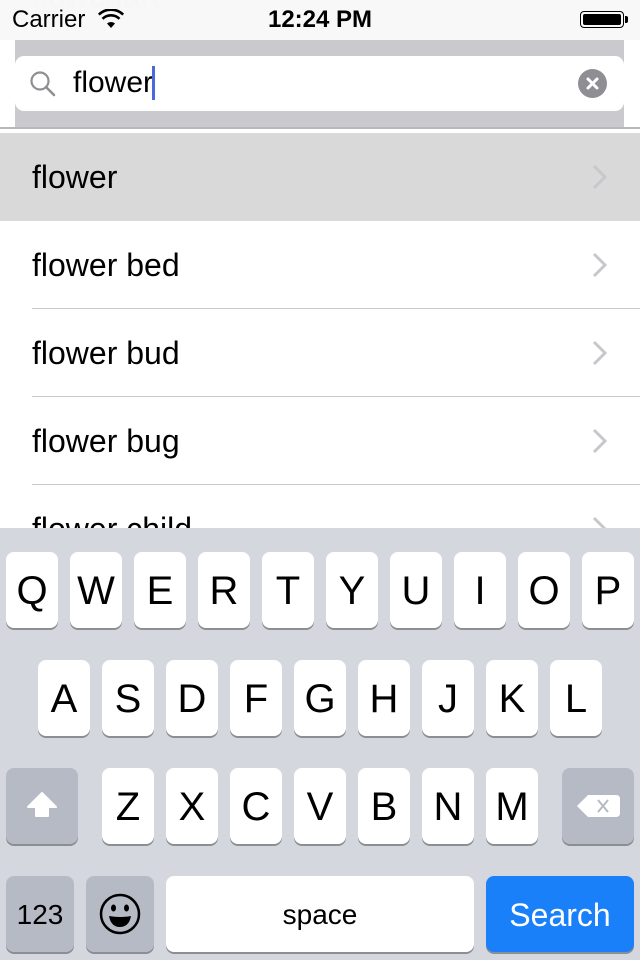 This screenshot has height=960, width=640. I want to click on emoji-icon, so click(120, 914).